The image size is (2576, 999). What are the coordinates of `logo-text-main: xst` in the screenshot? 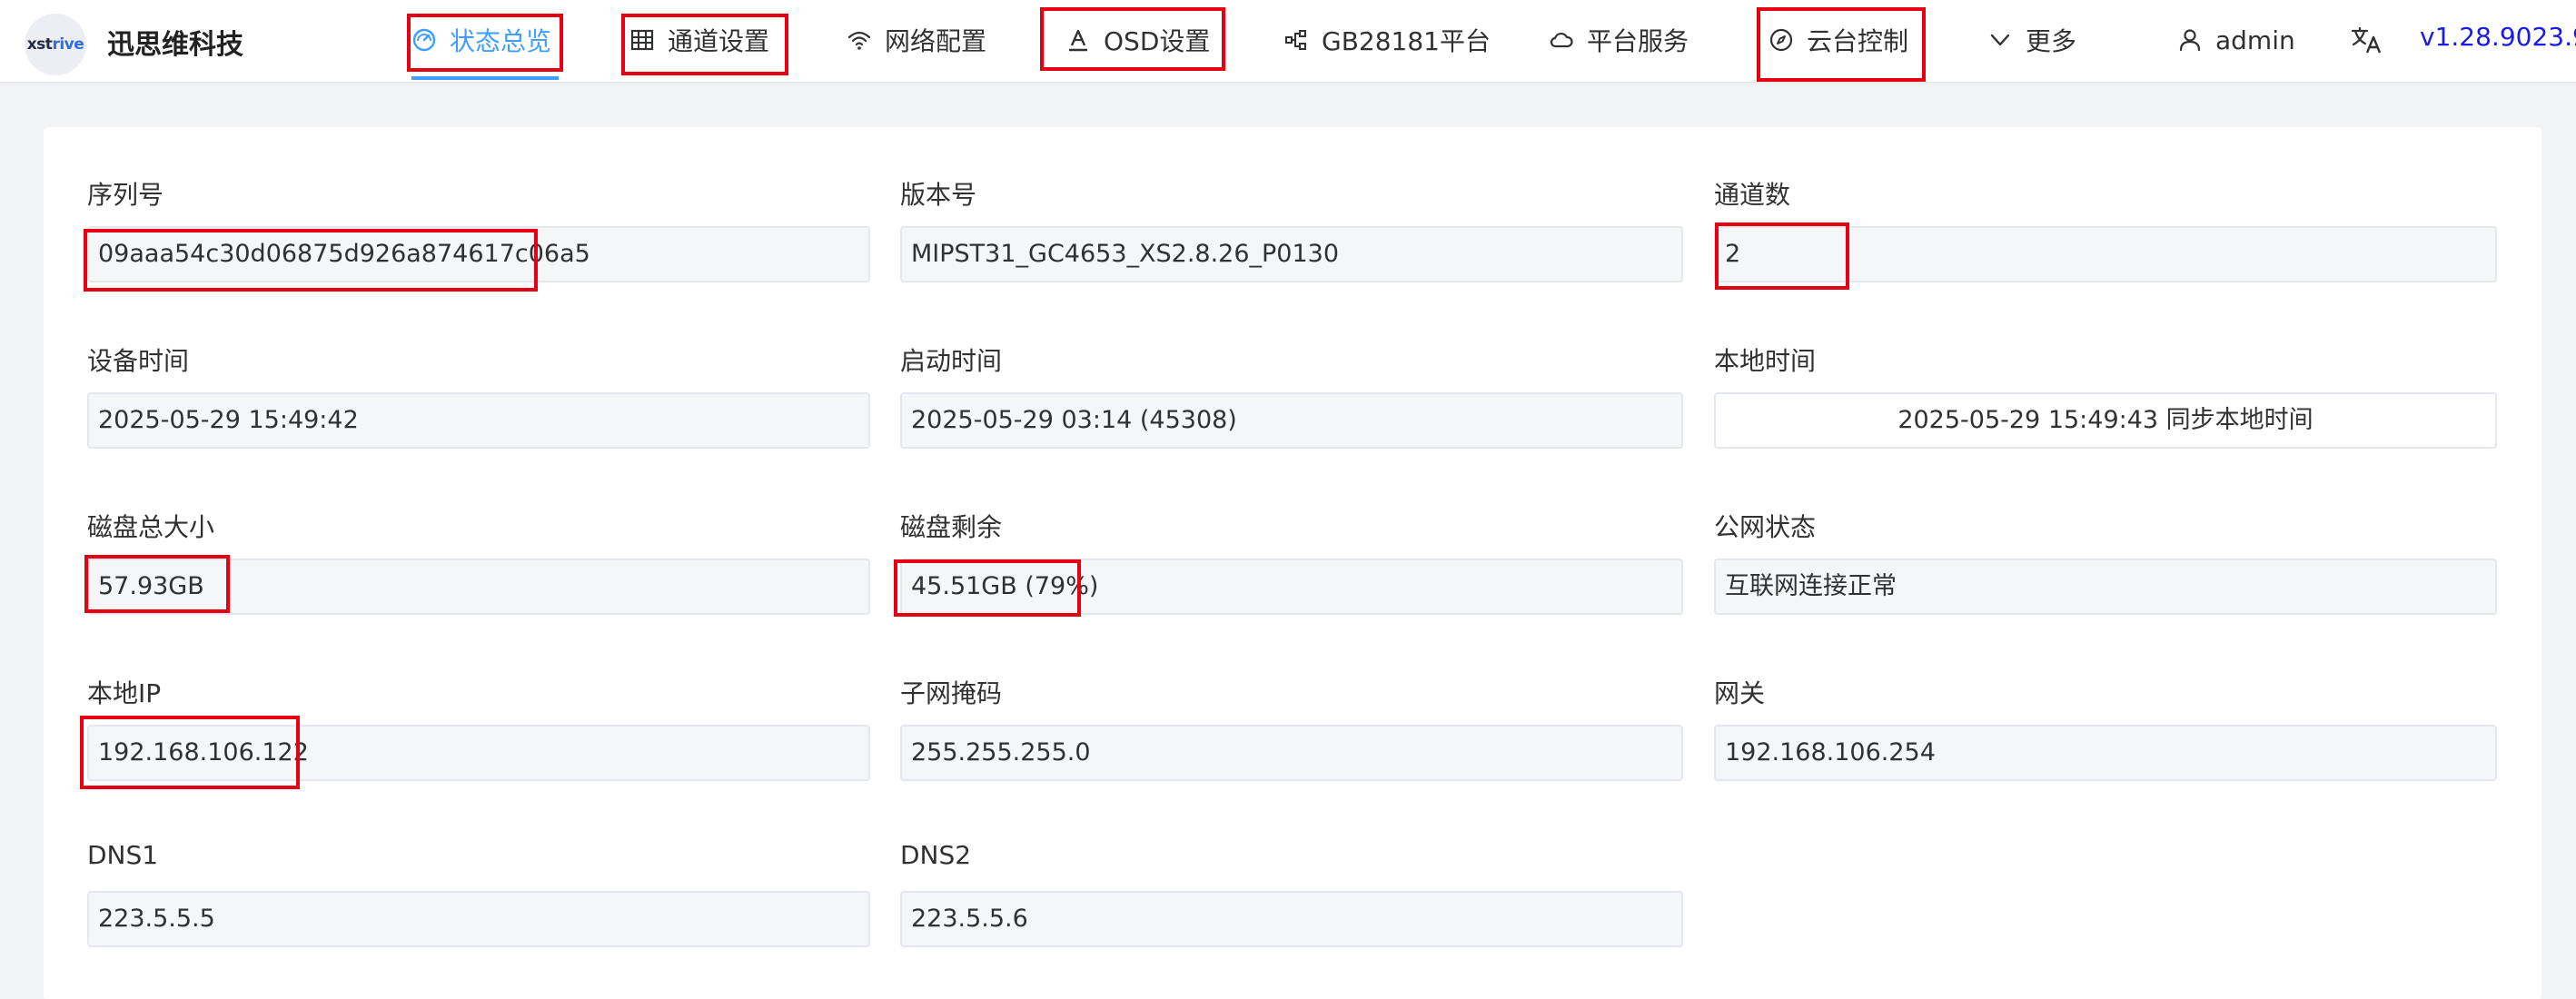 It's located at (39, 44).